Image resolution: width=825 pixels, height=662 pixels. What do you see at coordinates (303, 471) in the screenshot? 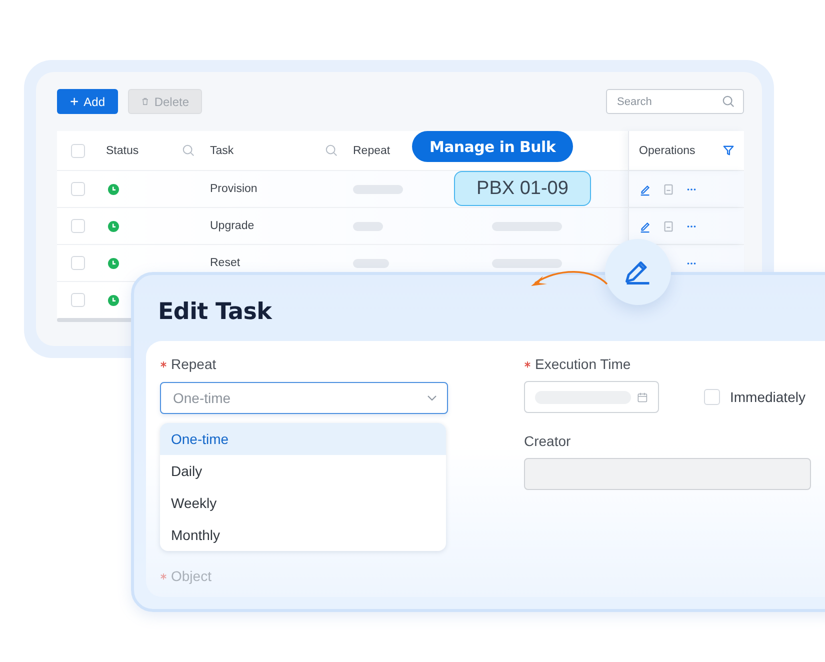
I see `dropdown-option: Daily` at bounding box center [303, 471].